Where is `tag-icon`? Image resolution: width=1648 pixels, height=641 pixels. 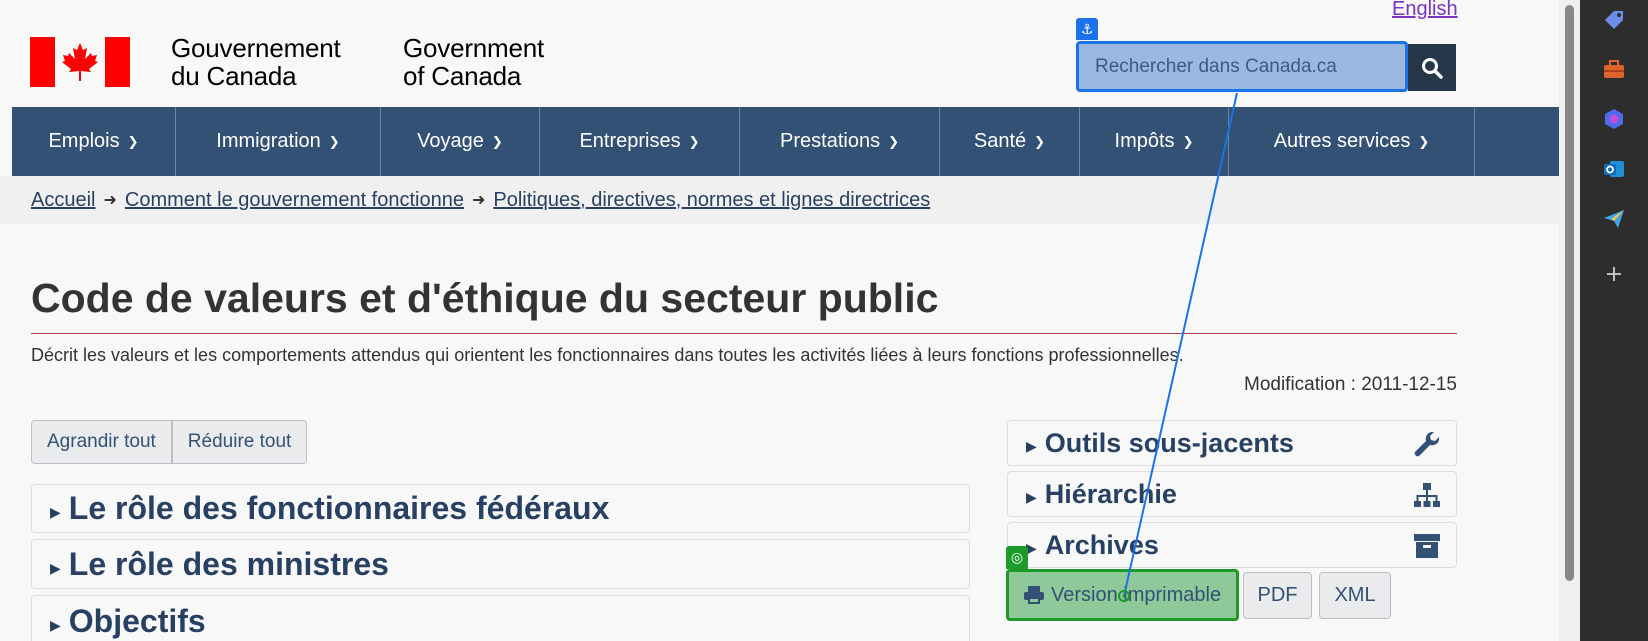
tag-icon is located at coordinates (1614, 20).